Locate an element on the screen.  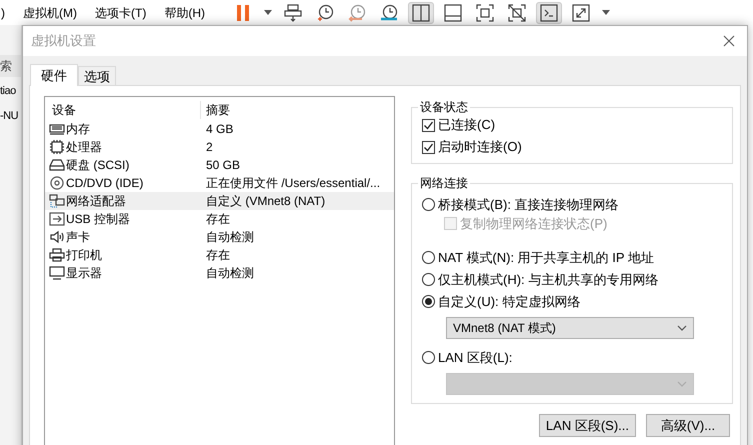
list-row: 显示器 自动检测 is located at coordinates (219, 273).